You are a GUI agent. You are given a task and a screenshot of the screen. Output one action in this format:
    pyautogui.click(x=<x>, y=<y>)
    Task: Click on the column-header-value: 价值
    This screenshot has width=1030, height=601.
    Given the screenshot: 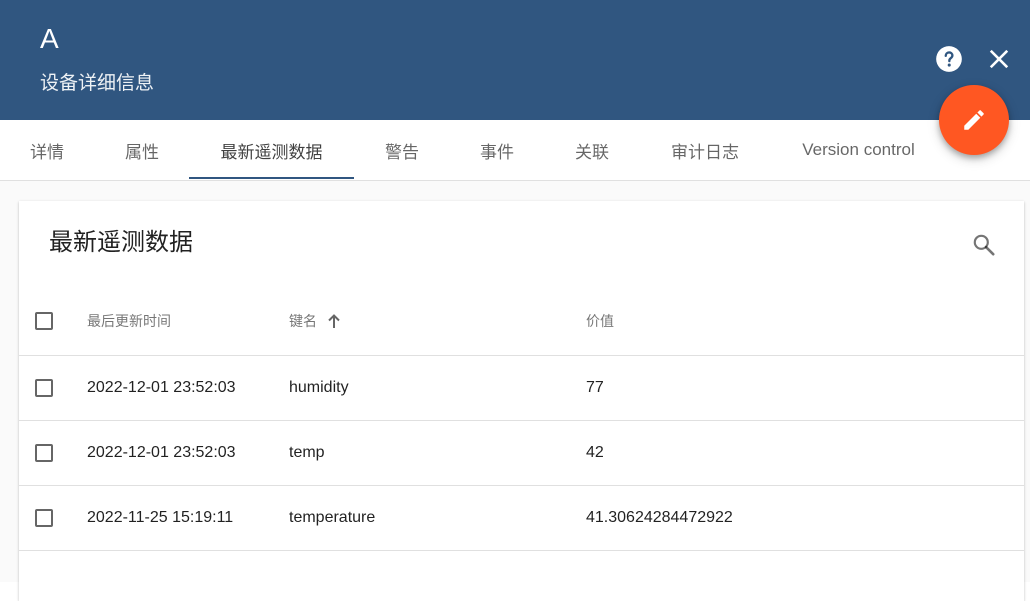 What is the action you would take?
    pyautogui.click(x=600, y=320)
    